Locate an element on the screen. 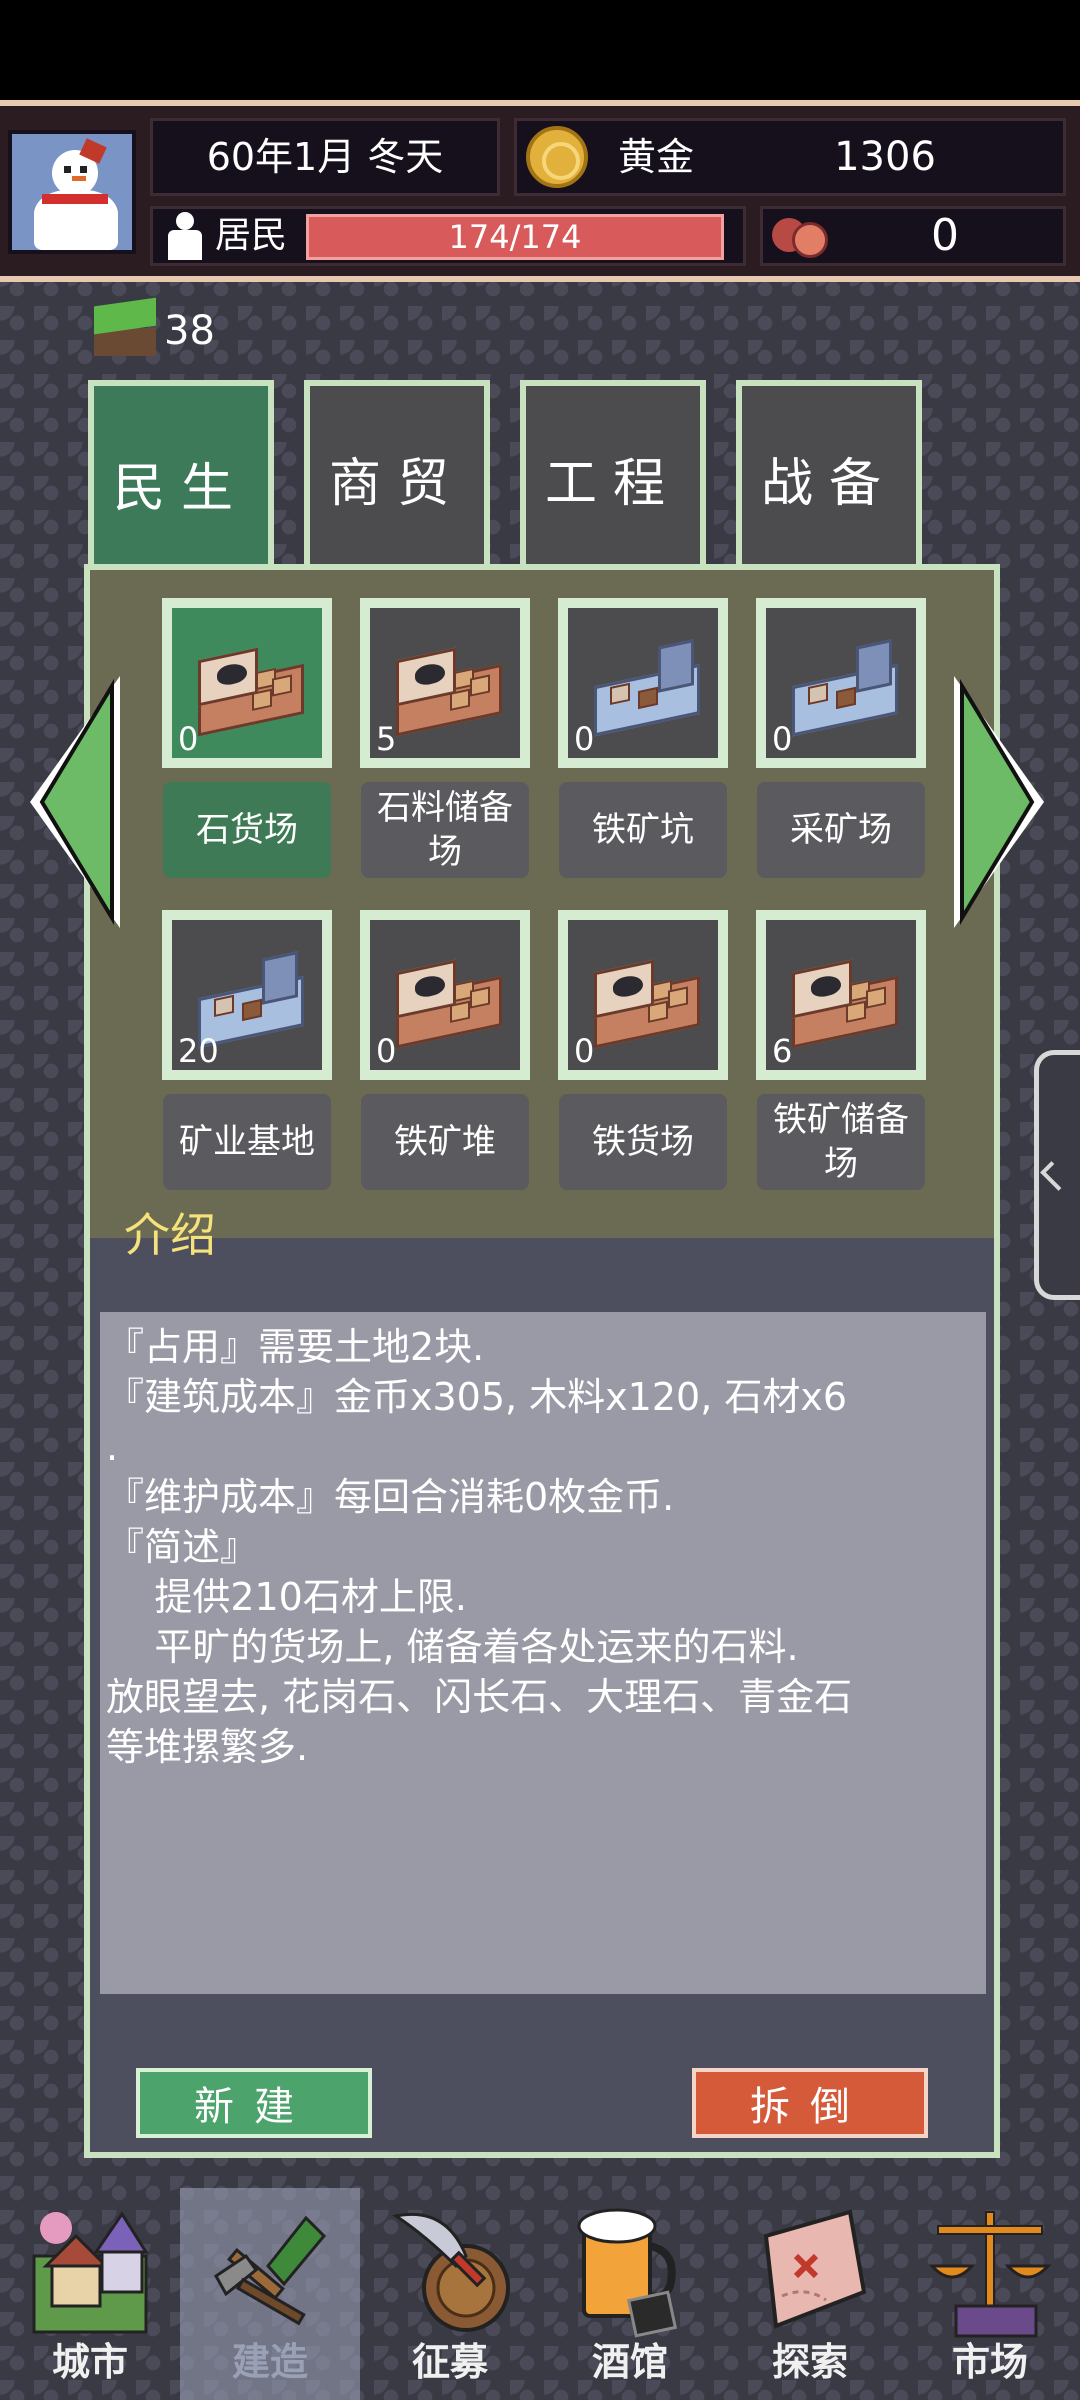 The image size is (1080, 2400). tab-engineering: 工程 is located at coordinates (613, 475).